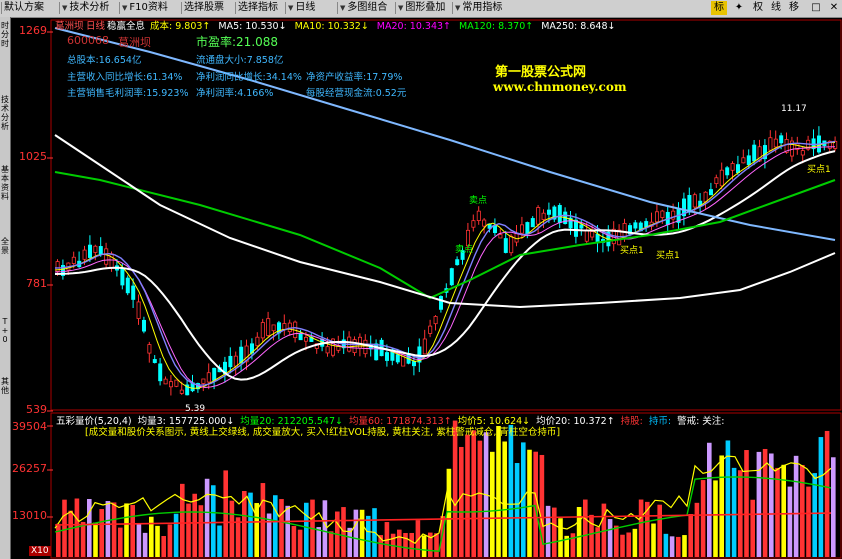  I want to click on high-price-marker: 11.17, so click(794, 109).